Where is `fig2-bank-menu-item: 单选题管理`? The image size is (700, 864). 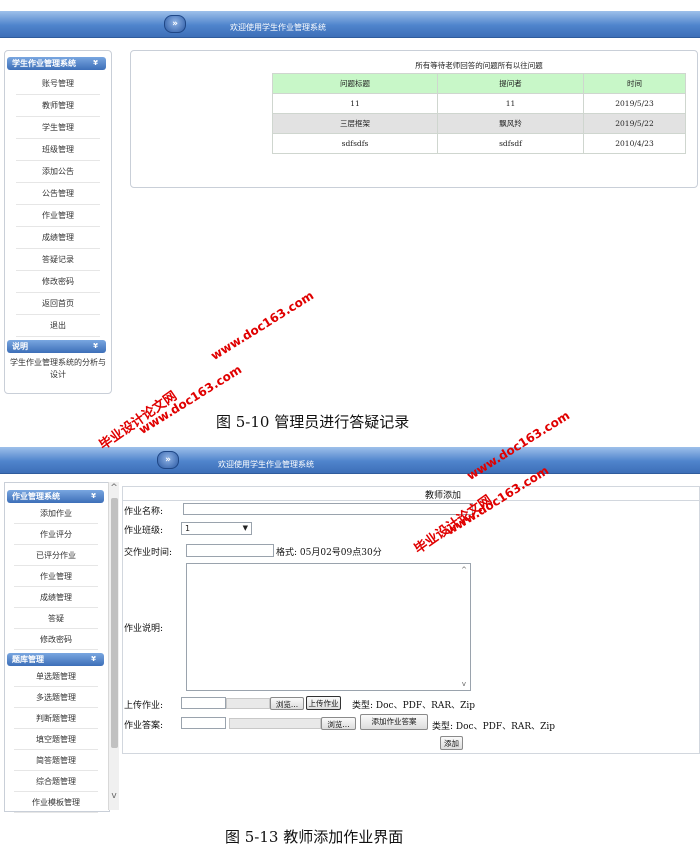 fig2-bank-menu-item: 单选题管理 is located at coordinates (56, 676).